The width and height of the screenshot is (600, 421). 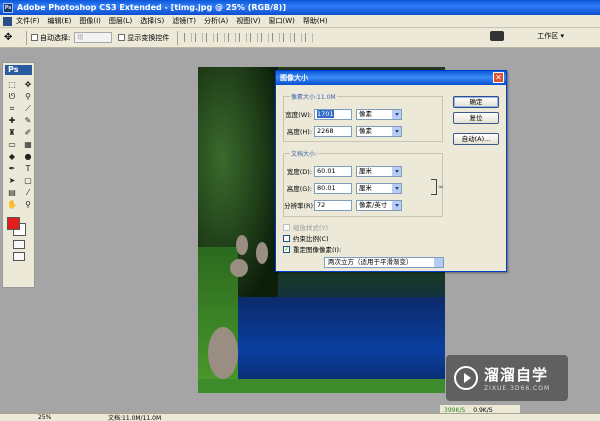 What do you see at coordinates (300, 206) in the screenshot?
I see `resolution-label: 分辨率(R):` at bounding box center [300, 206].